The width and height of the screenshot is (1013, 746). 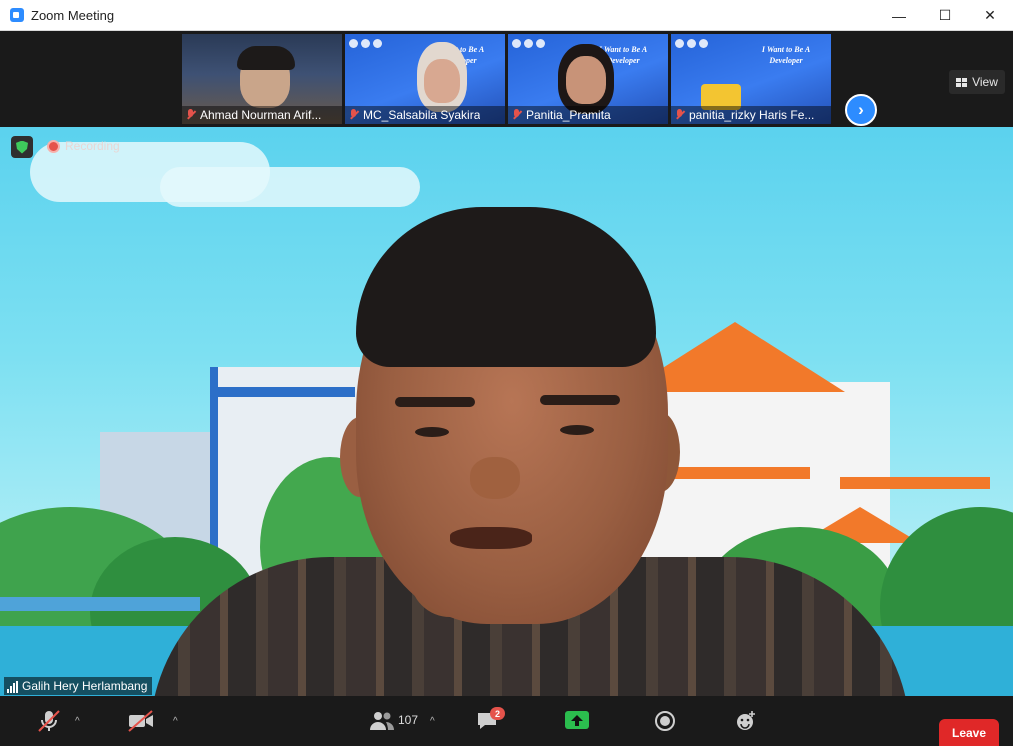 I want to click on participant-name: MC_Salsabila Syakira, so click(x=422, y=115).